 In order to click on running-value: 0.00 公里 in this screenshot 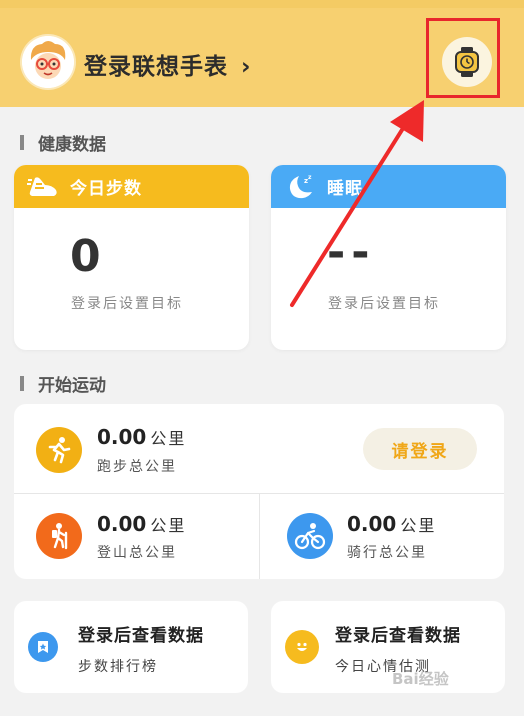, I will do `click(141, 437)`.